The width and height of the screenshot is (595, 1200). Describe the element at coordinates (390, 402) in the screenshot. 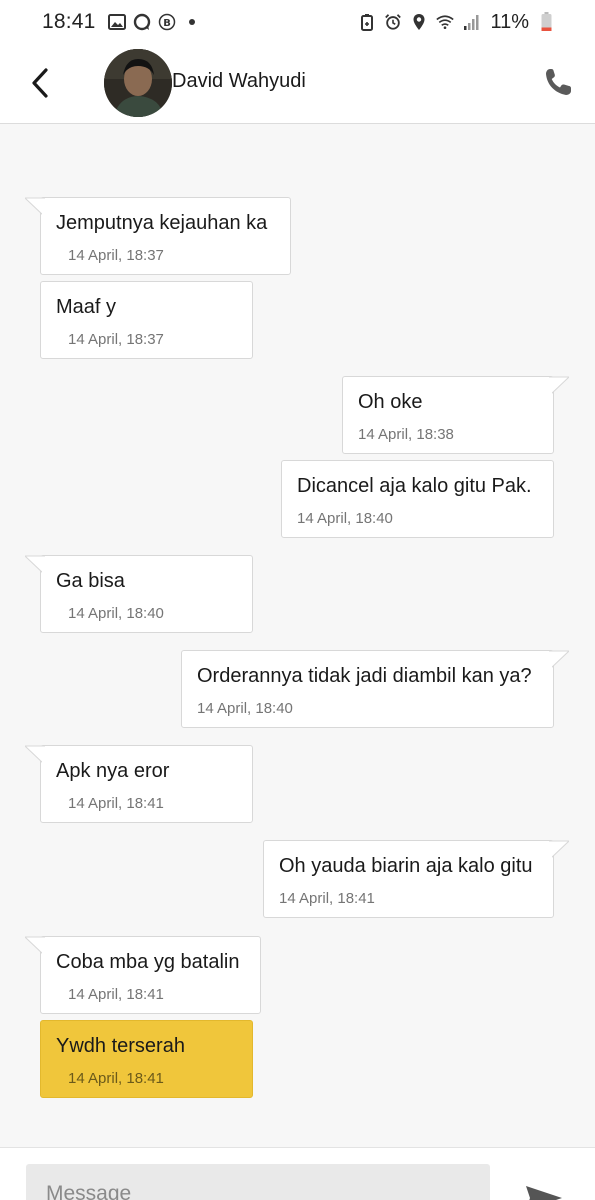

I see `message-text: Oh oke` at that location.